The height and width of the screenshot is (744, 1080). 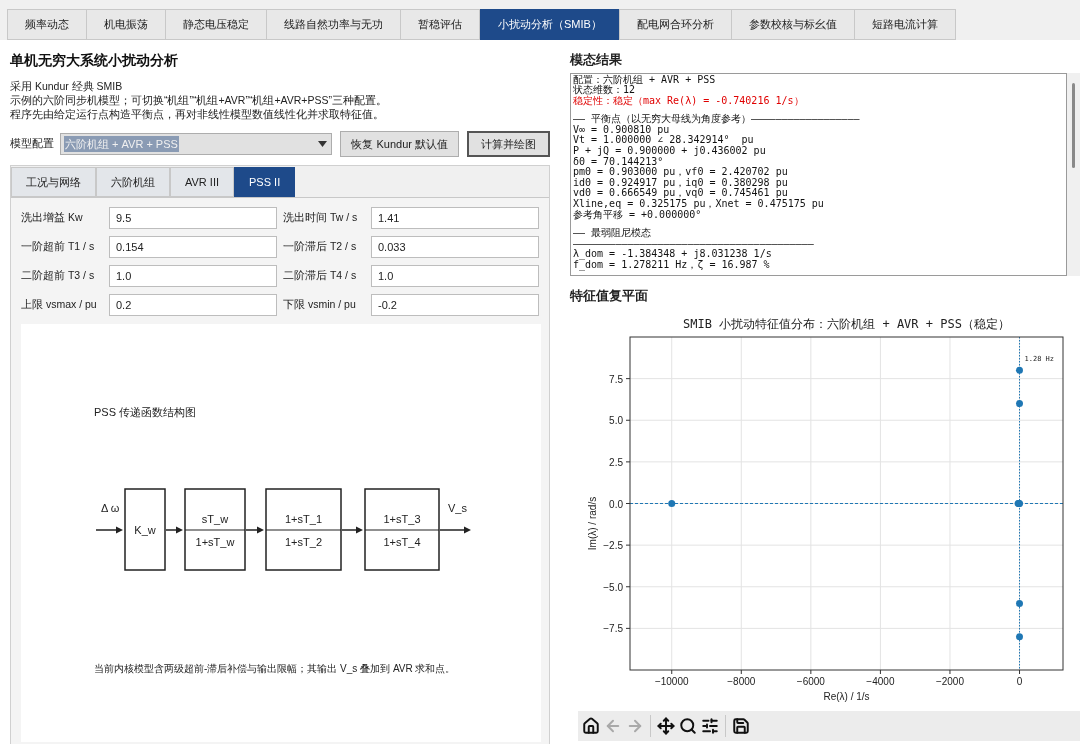 I want to click on tick-label: −2.5, so click(x=613, y=546).